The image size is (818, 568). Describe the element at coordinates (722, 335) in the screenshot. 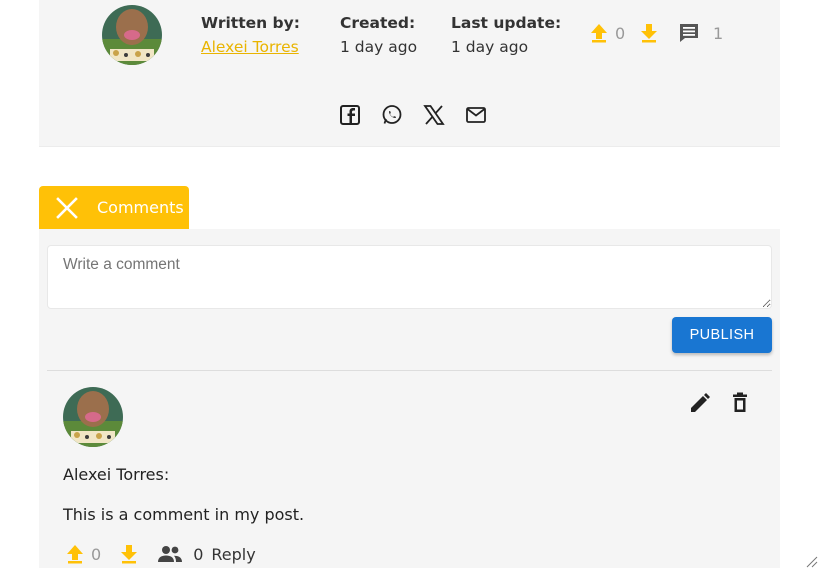

I see `publish-button: PUBLISH` at that location.